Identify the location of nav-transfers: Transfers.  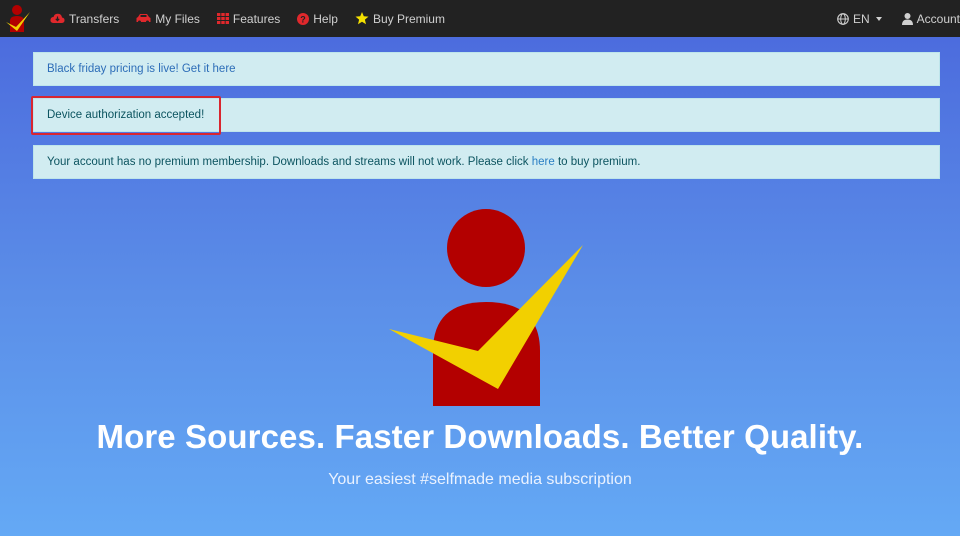
(84, 19).